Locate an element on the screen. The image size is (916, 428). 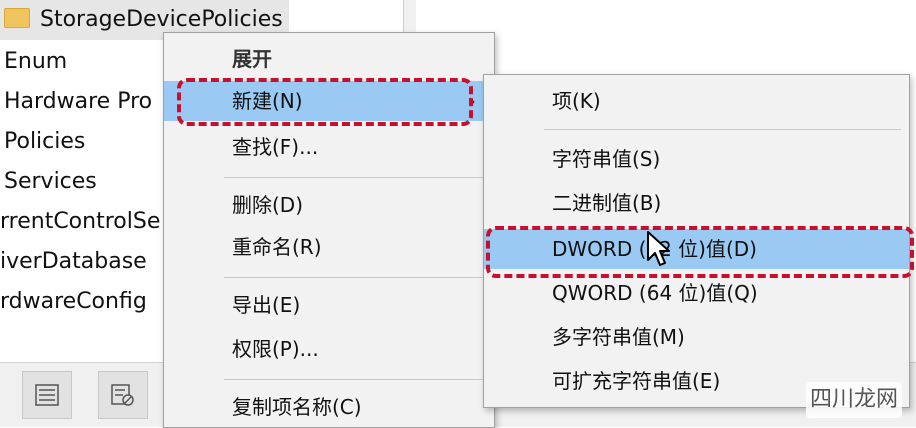
menu-item-expand: 展开 is located at coordinates (329, 59).